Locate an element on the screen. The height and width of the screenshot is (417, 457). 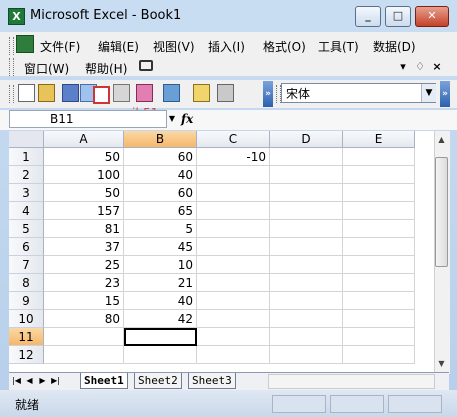
minimize-button: _ is located at coordinates (368, 16).